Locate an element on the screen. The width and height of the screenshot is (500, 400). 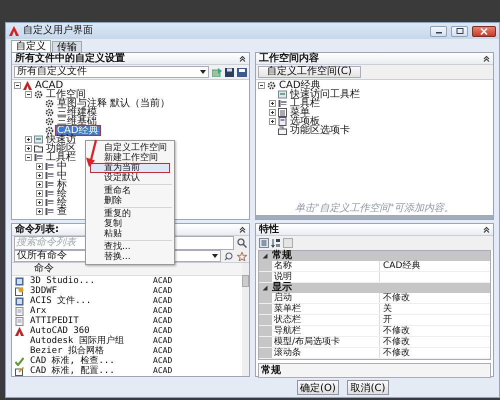
property-name: 模型/布局选项卡 is located at coordinates (326, 342).